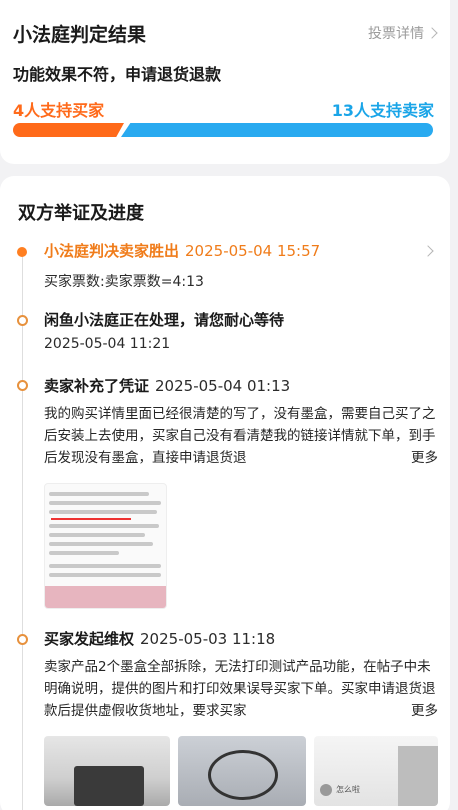 The image size is (458, 810). What do you see at coordinates (97, 386) in the screenshot?
I see `event-title: 卖家补充了凭证` at bounding box center [97, 386].